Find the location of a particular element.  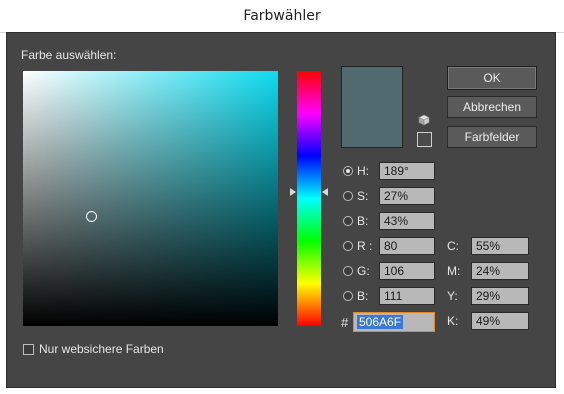

cyan-input: 55% is located at coordinates (500, 246).